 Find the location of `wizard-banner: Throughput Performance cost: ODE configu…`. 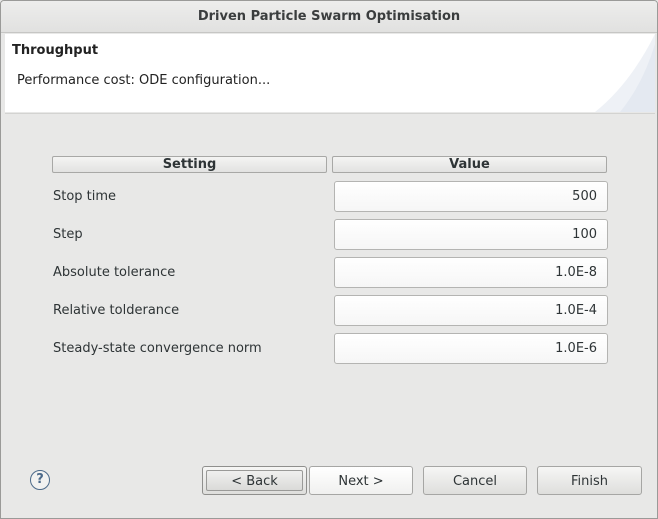

wizard-banner: Throughput Performance cost: ODE configu… is located at coordinates (330, 73).